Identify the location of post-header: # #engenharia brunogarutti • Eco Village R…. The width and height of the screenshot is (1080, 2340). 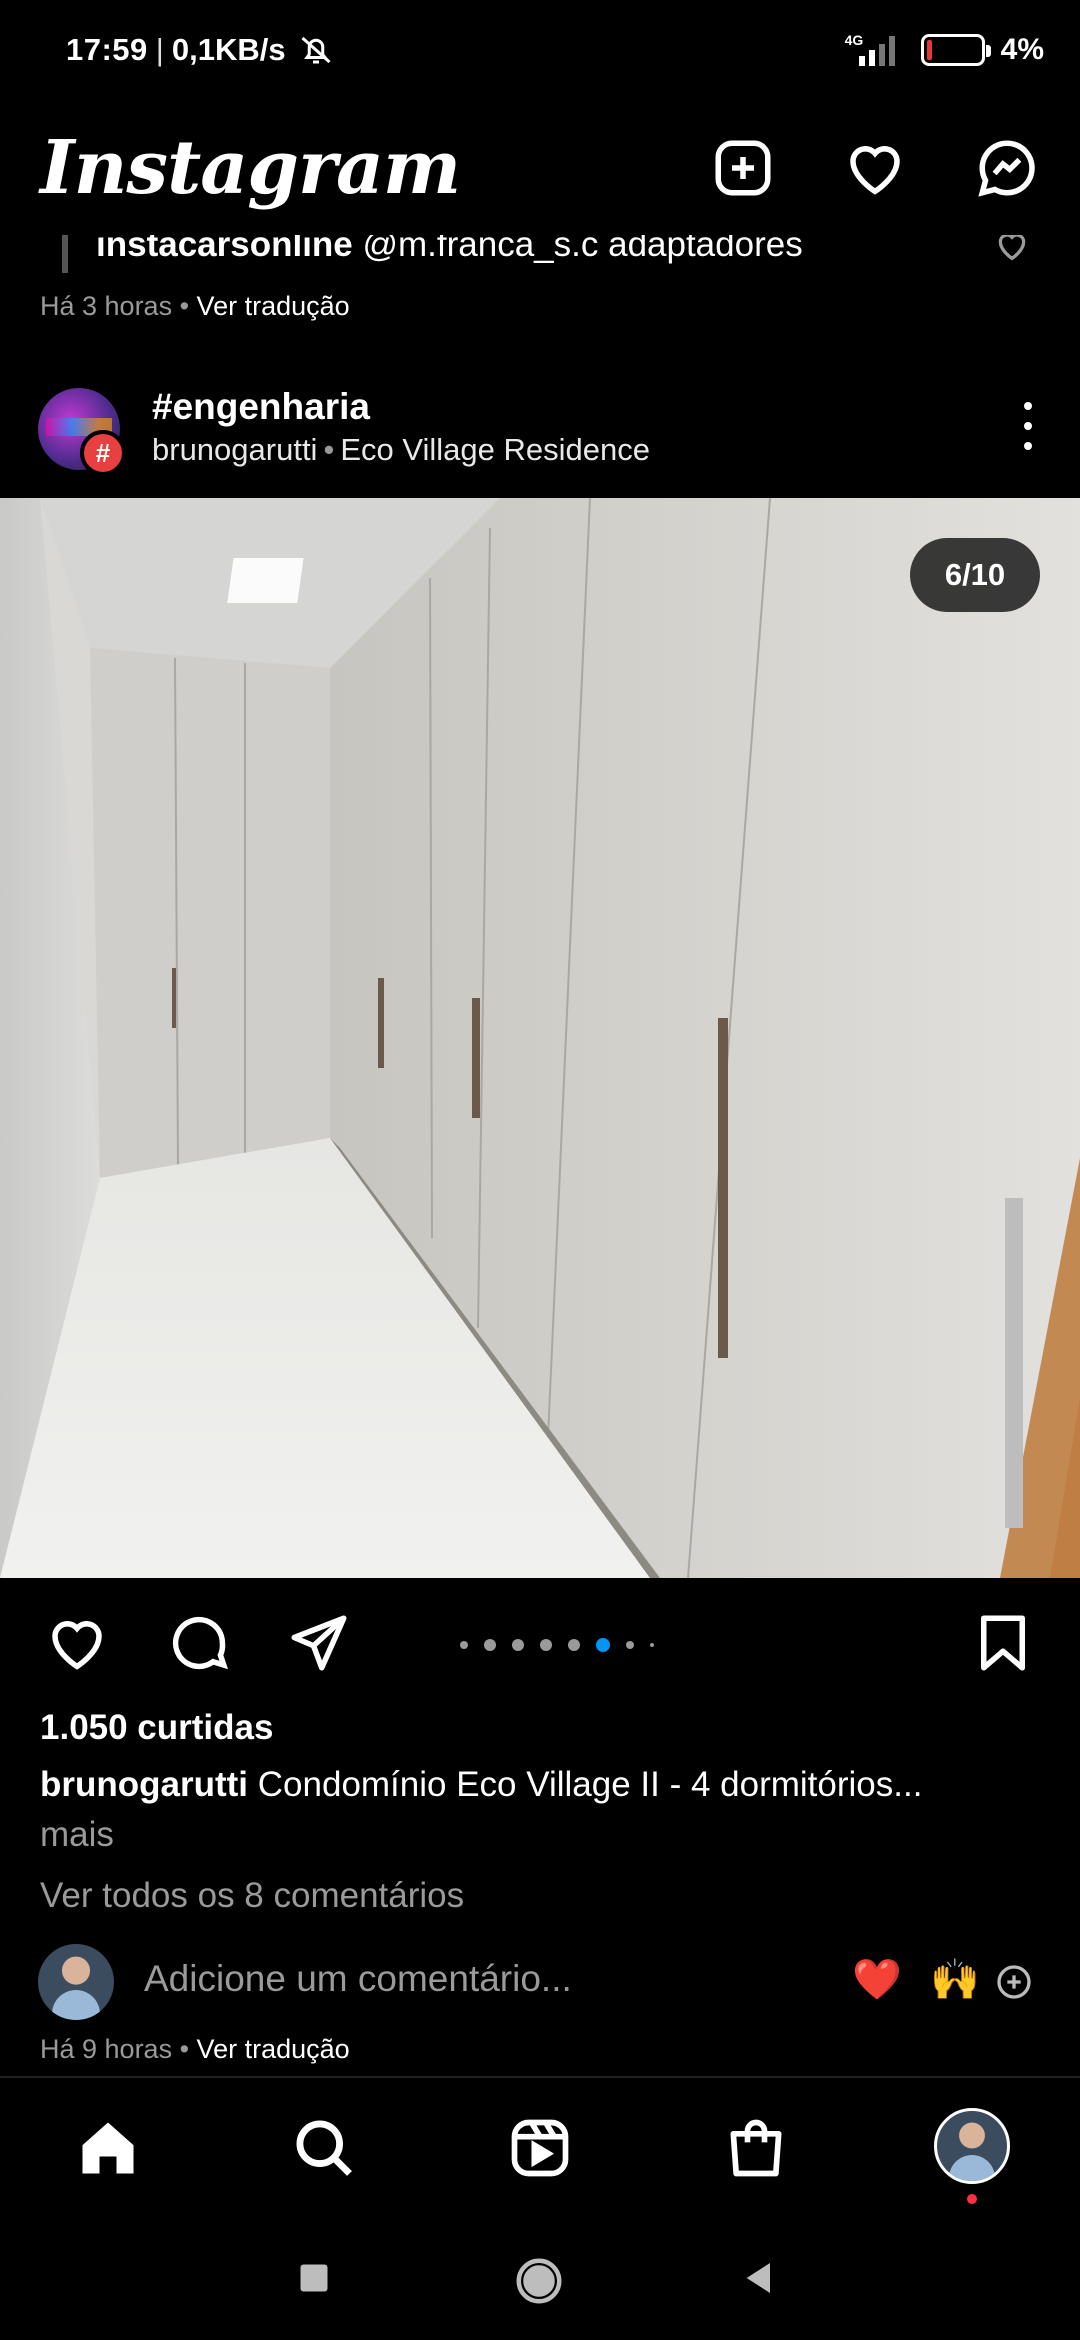
(540, 440).